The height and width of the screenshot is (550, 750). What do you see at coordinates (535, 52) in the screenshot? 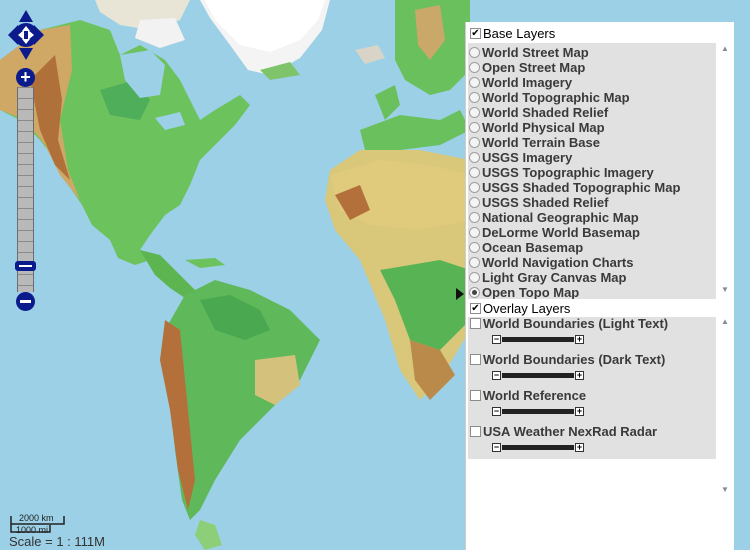
I see `base-layer-label: World Street Map` at bounding box center [535, 52].